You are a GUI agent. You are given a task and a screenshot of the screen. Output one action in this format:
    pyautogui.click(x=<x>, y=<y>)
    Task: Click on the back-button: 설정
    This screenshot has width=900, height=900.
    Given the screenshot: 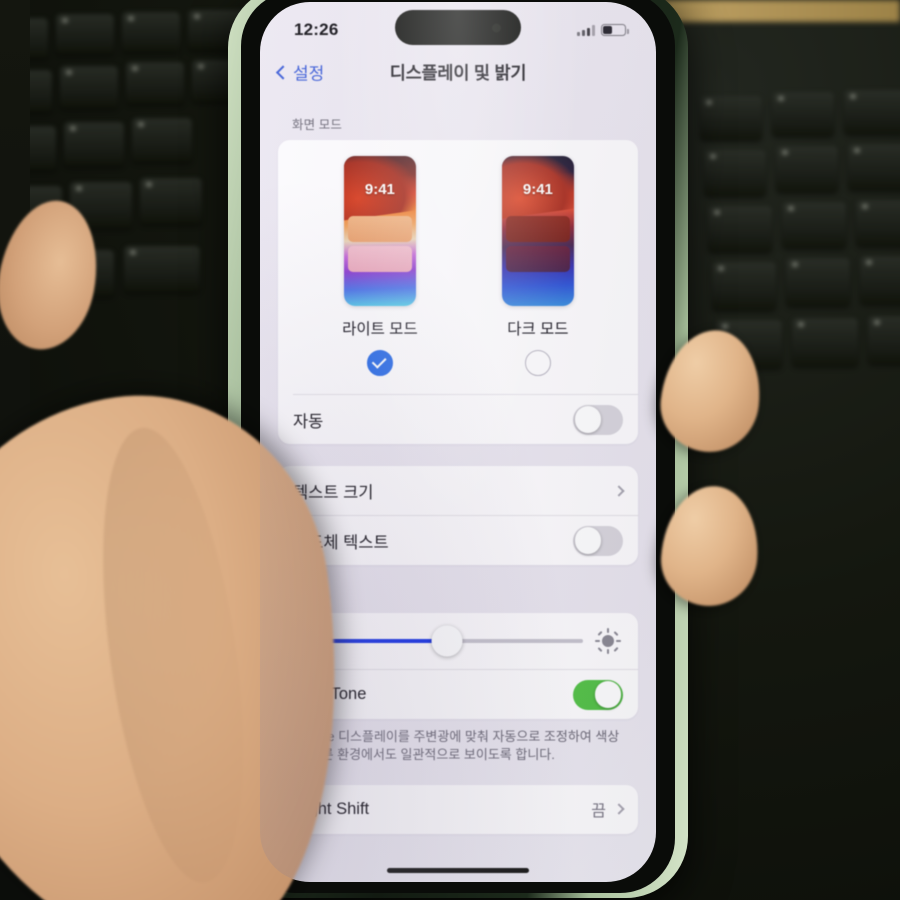 What is the action you would take?
    pyautogui.click(x=300, y=72)
    